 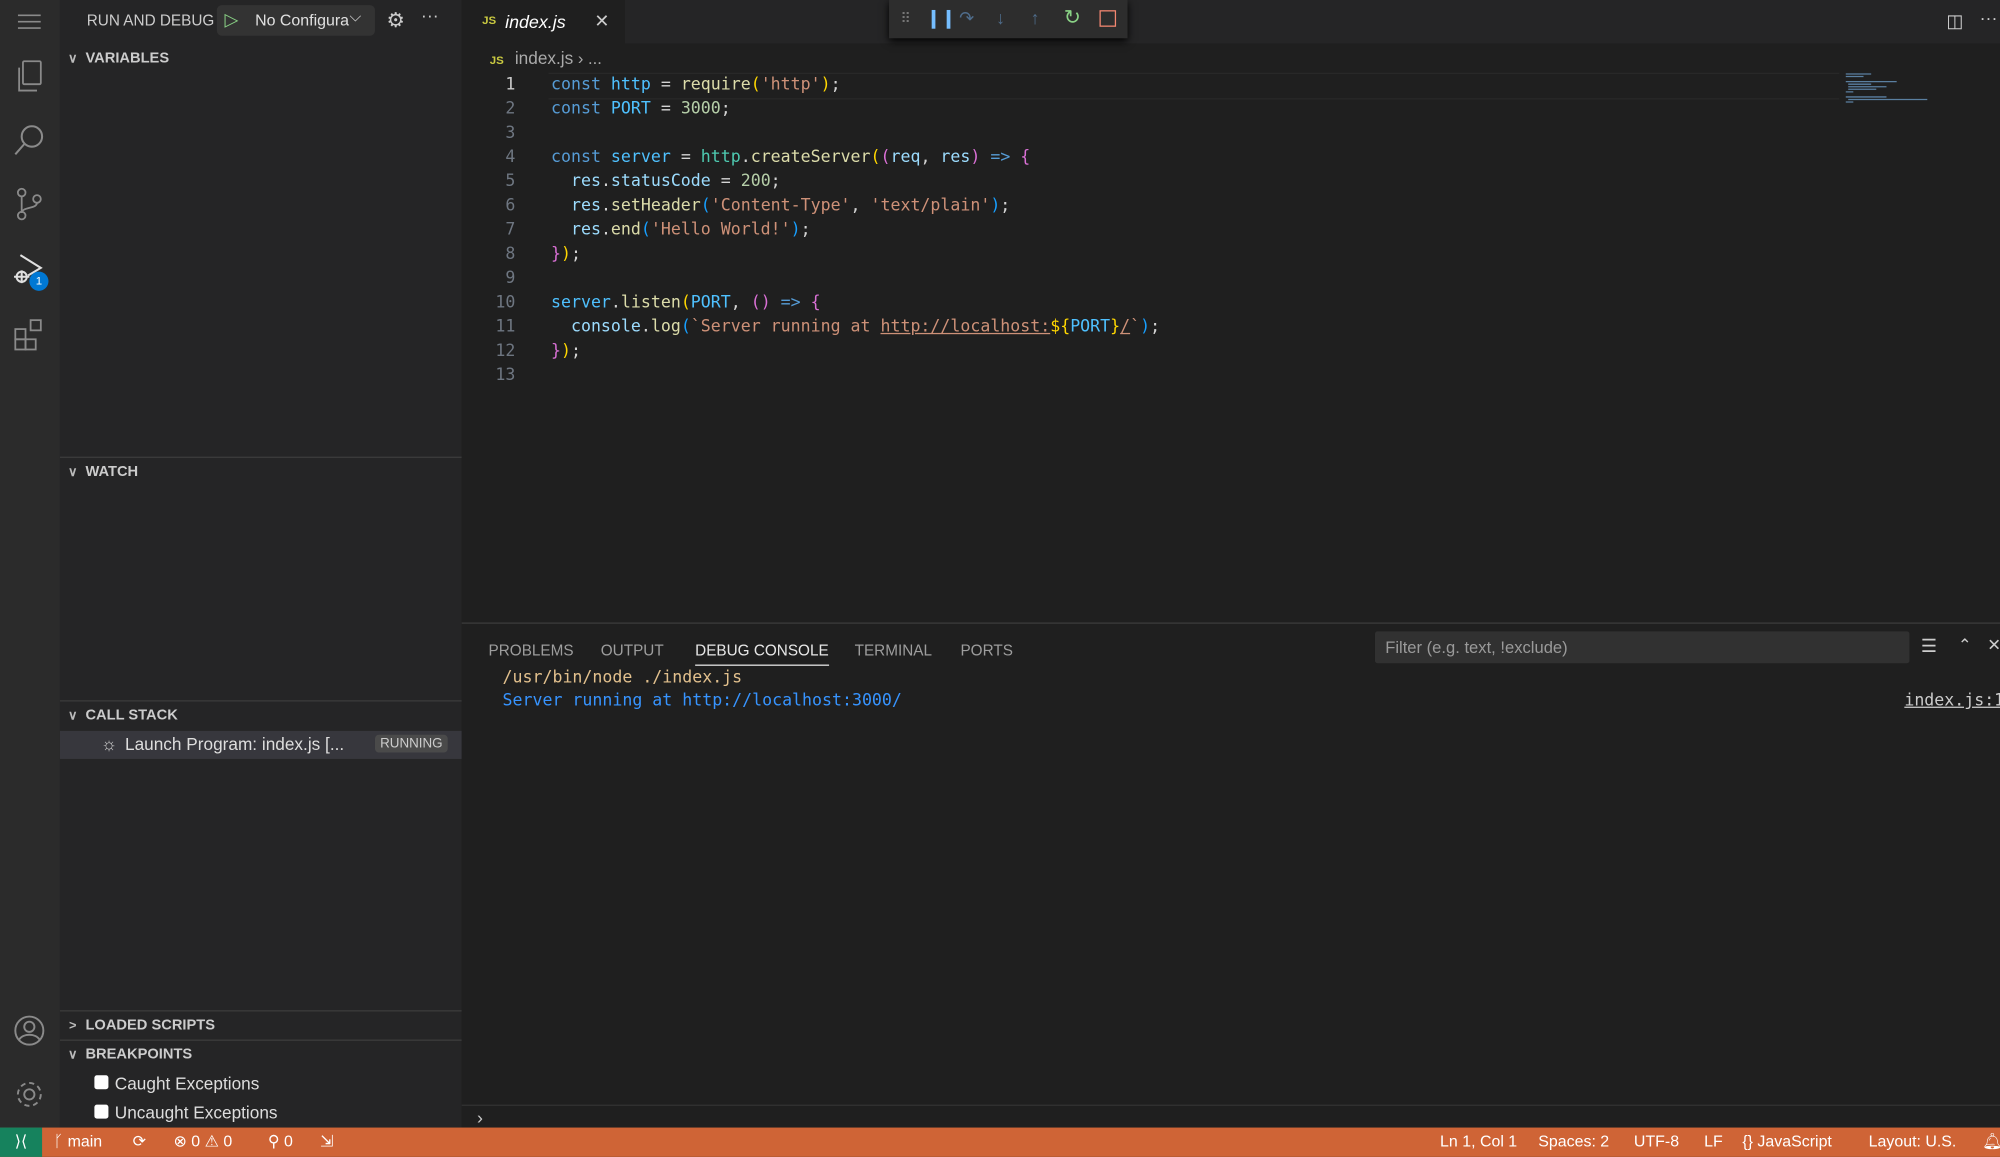 What do you see at coordinates (1072, 18) in the screenshot?
I see `restart-icon: ↻` at bounding box center [1072, 18].